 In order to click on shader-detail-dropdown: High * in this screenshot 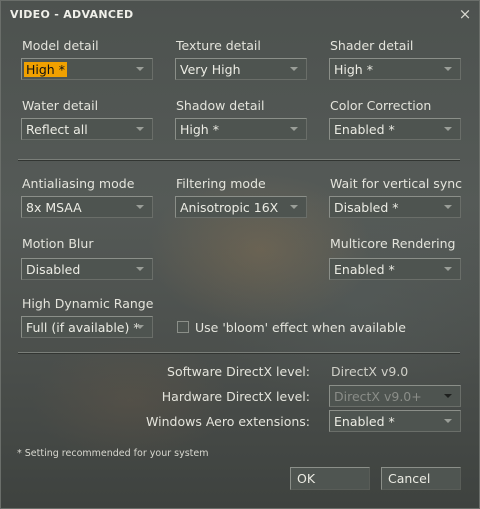, I will do `click(395, 69)`.